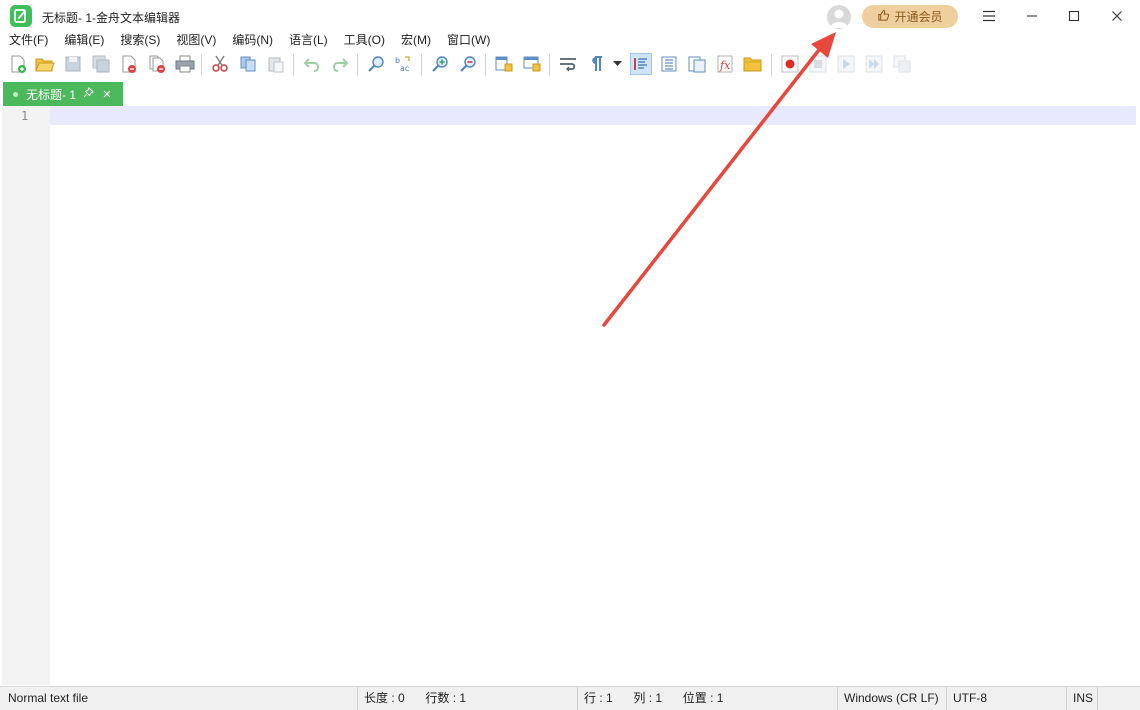 The width and height of the screenshot is (1140, 710). I want to click on print-icon, so click(185, 64).